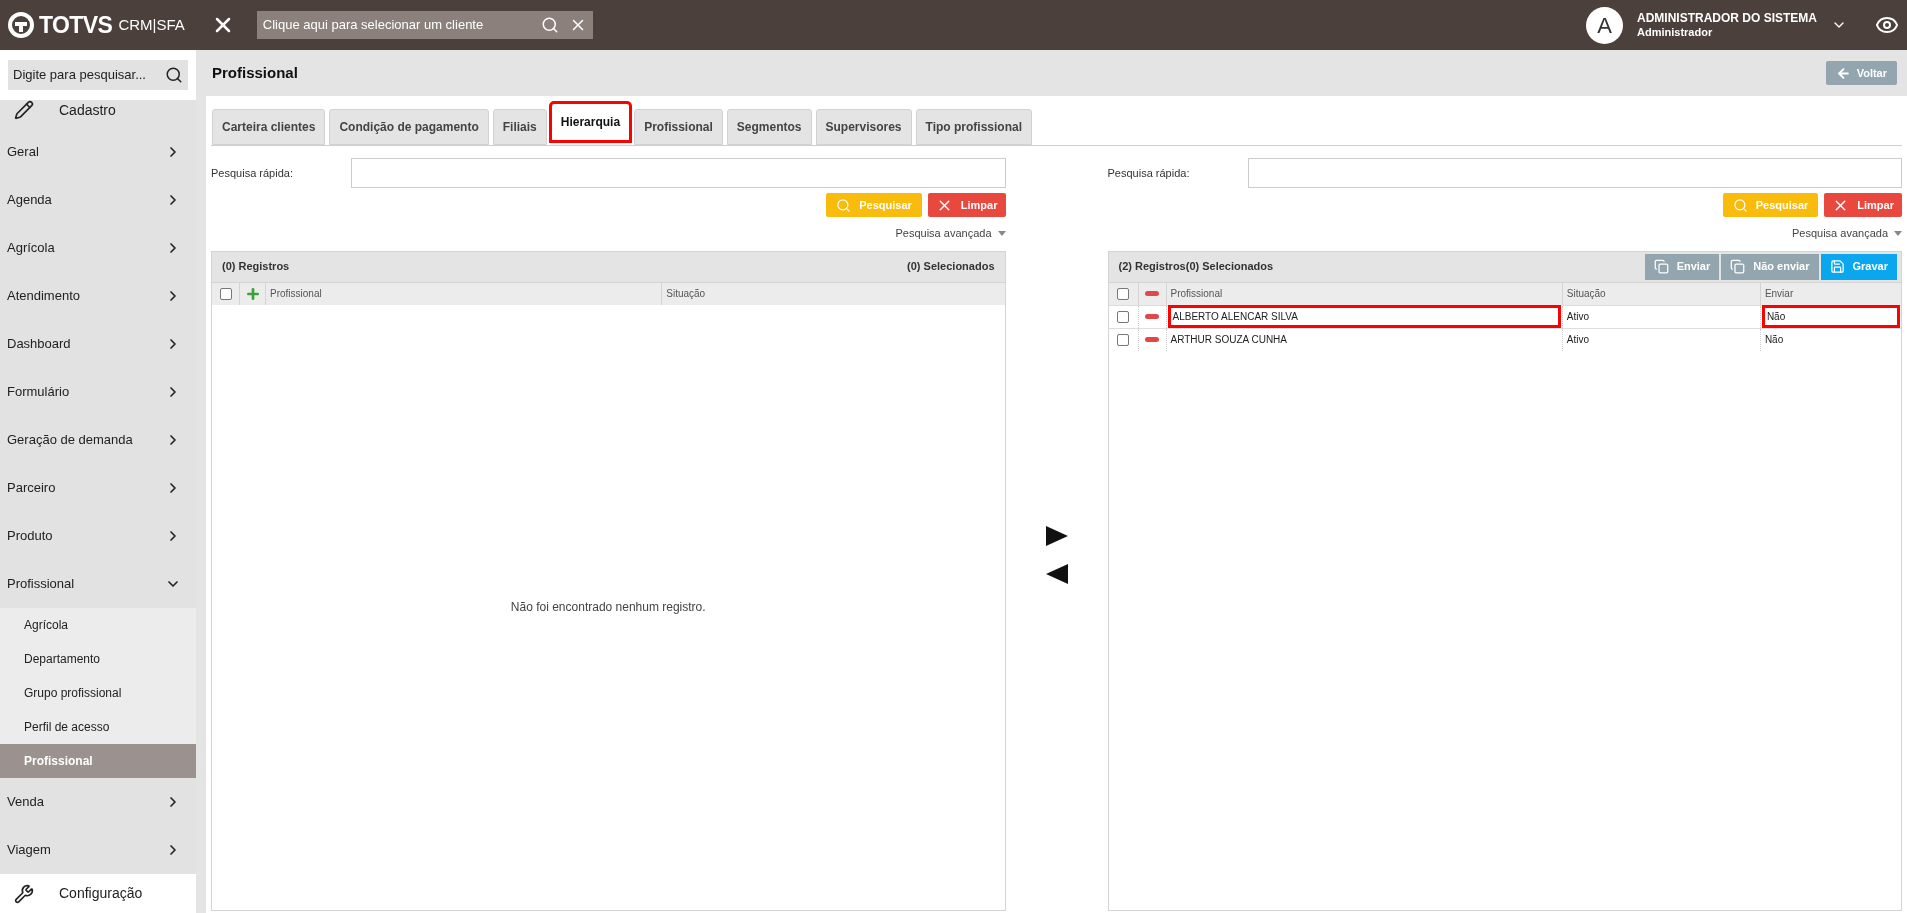 The height and width of the screenshot is (913, 1907). Describe the element at coordinates (98, 152) in the screenshot. I see `sidebar-item: Geral` at that location.